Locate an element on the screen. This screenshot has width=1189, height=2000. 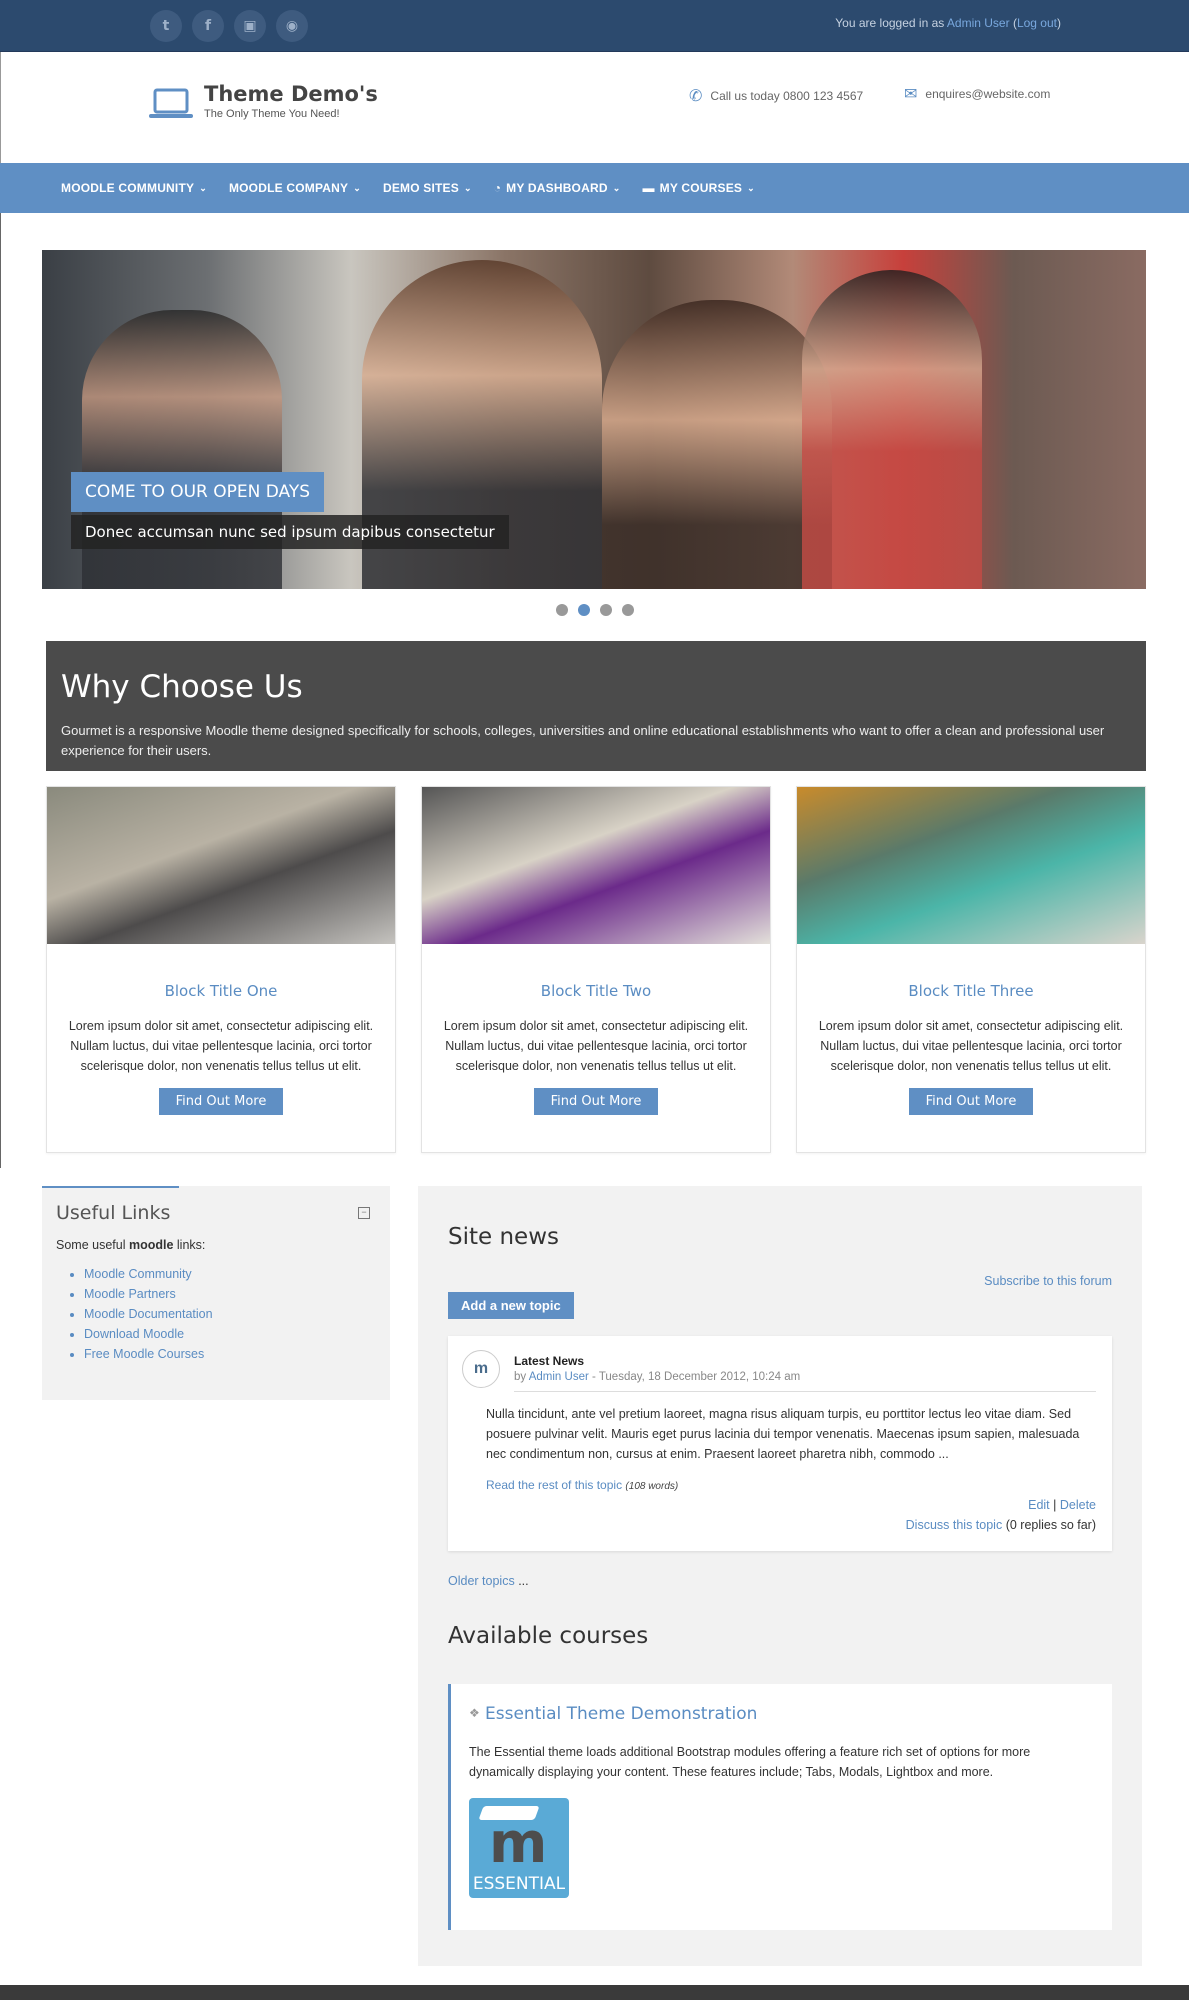
post-title: Latest News is located at coordinates (549, 1361).